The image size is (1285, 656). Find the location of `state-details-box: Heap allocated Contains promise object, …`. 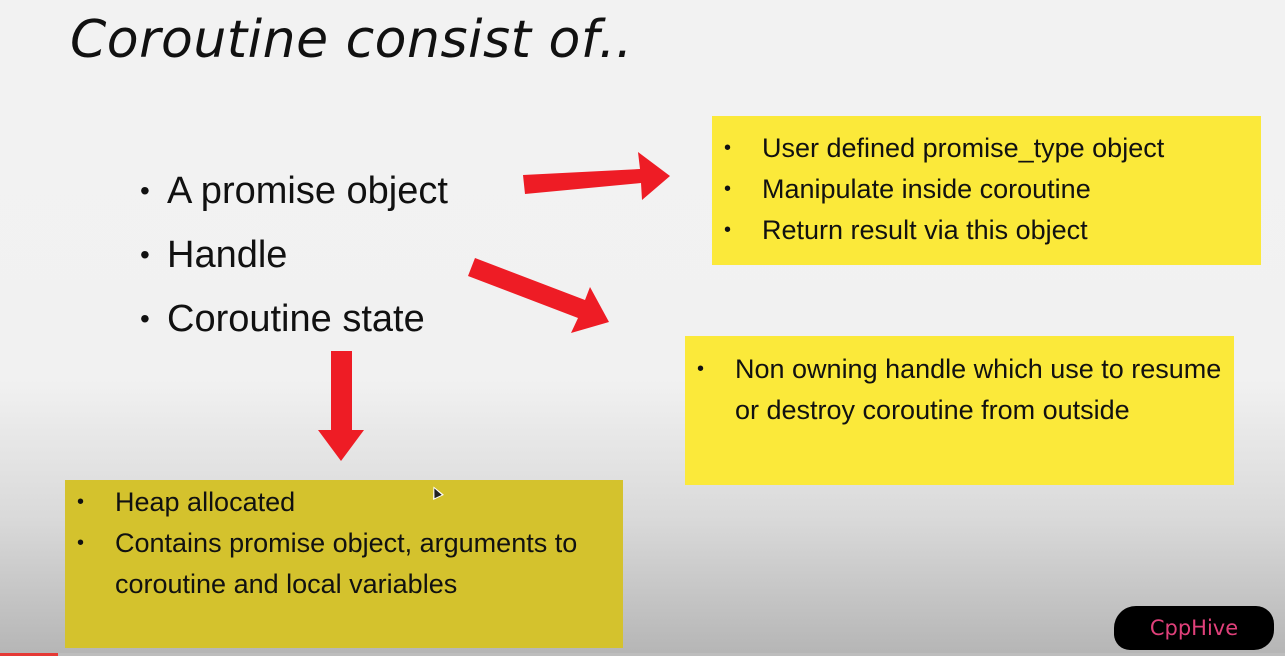

state-details-box: Heap allocated Contains promise object, … is located at coordinates (344, 564).